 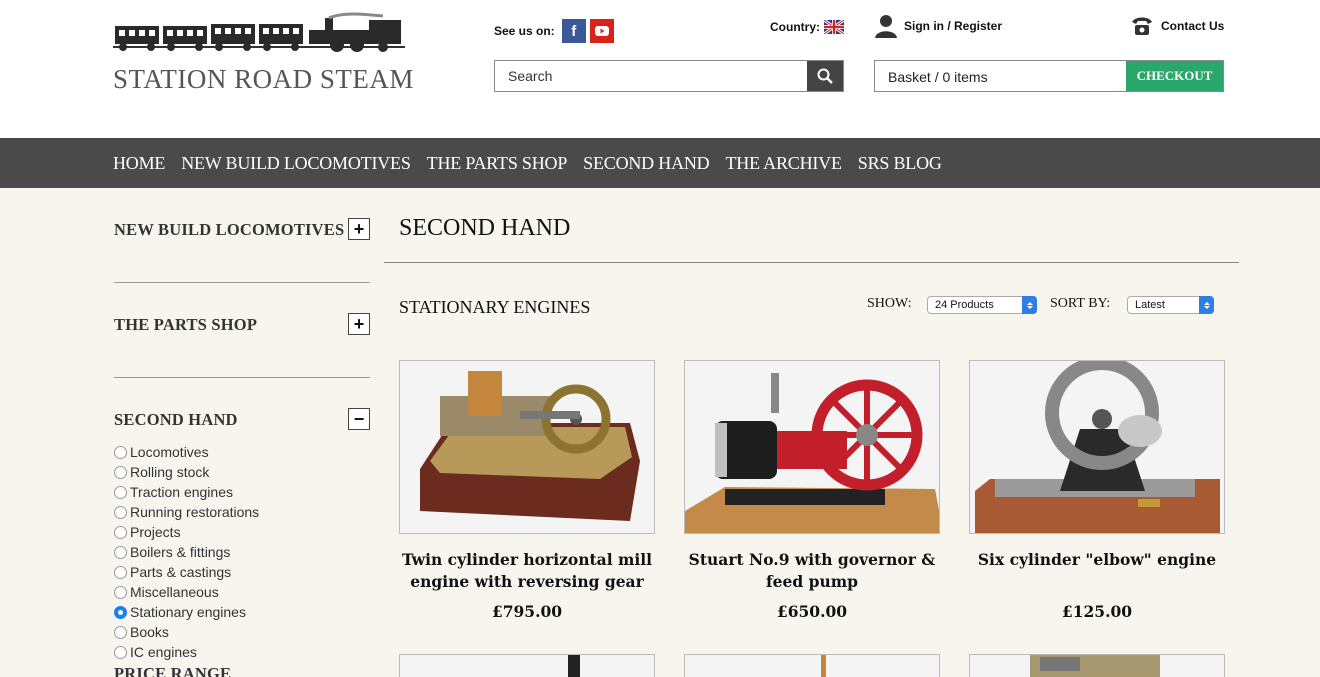 I want to click on price-range-heading: PRICE RANGE, so click(x=173, y=670).